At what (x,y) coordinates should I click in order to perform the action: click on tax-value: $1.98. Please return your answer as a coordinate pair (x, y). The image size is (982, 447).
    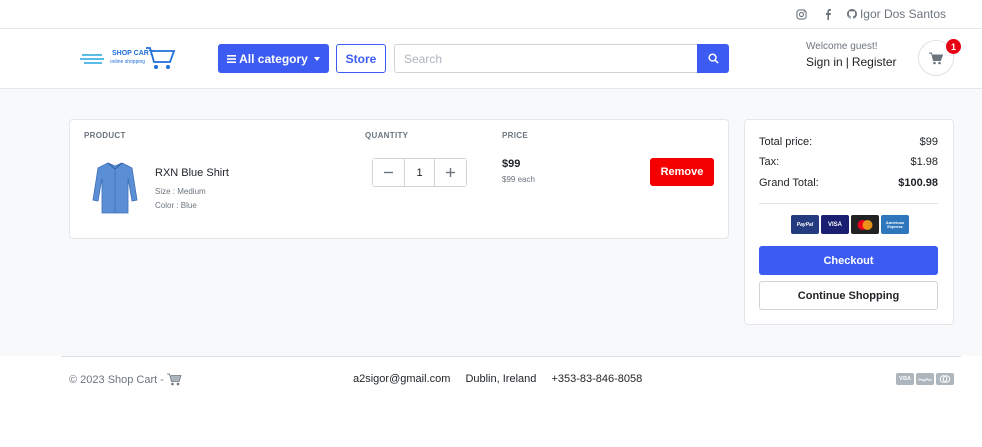
    Looking at the image, I should click on (924, 162).